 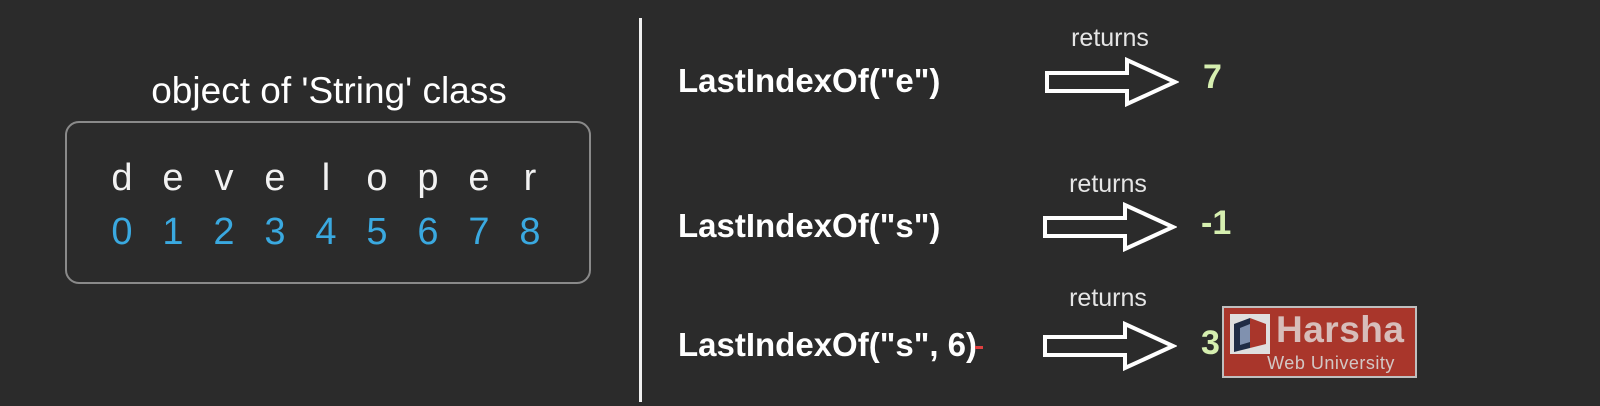 What do you see at coordinates (377, 232) in the screenshot?
I see `index-5: 5` at bounding box center [377, 232].